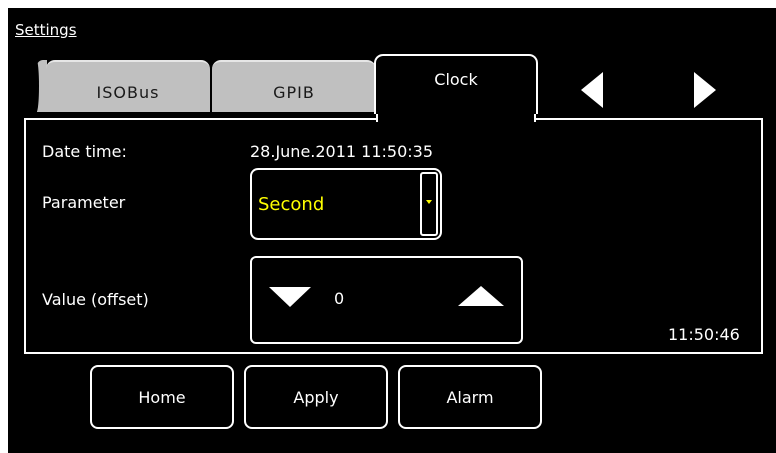 The height and width of the screenshot is (453, 776). What do you see at coordinates (342, 151) in the screenshot?
I see `date-time-value: 28.June.2011 11:50:35` at bounding box center [342, 151].